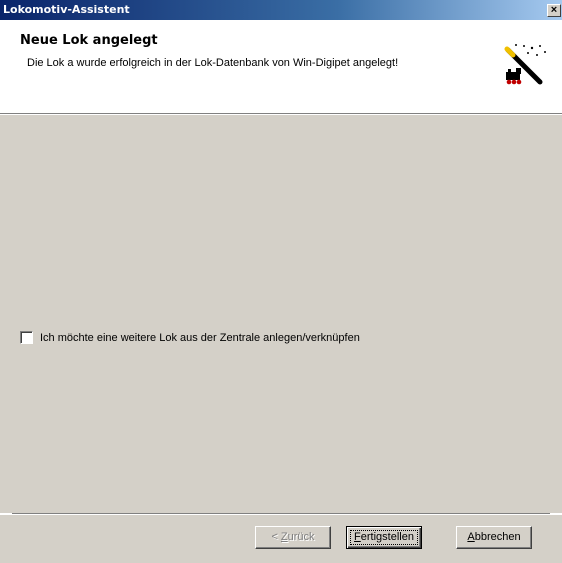 Image resolution: width=562 pixels, height=563 pixels. Describe the element at coordinates (301, 537) in the screenshot. I see `back-label: urück` at that location.